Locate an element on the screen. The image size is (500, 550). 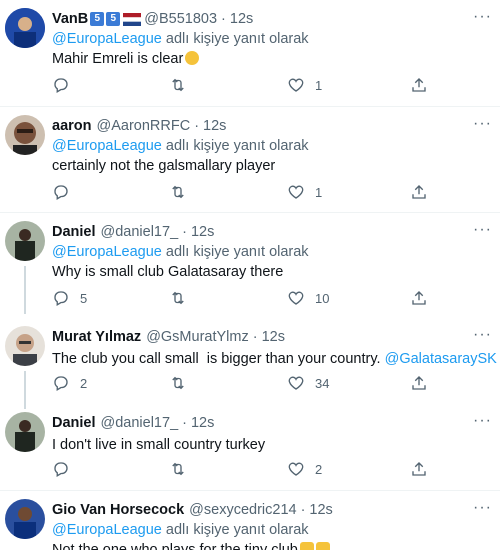
tweet-text: I don't live in small country turkey is located at coordinates (159, 445).